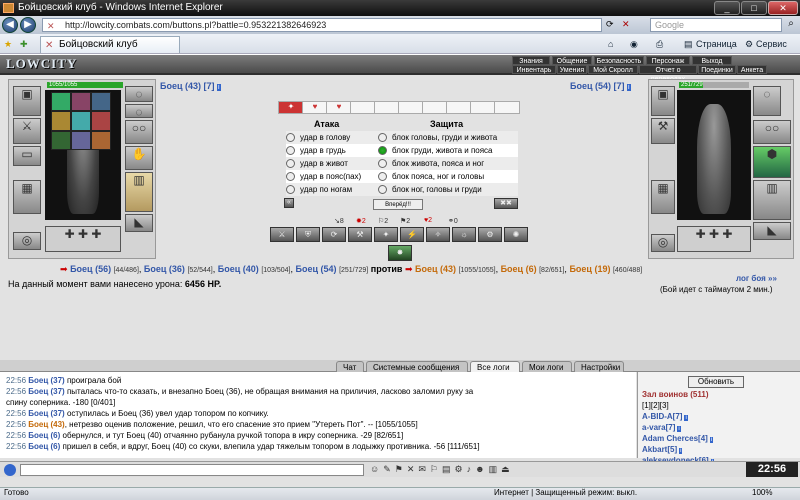 This screenshot has width=800, height=500. I want to click on refresh-icon: ⟳, so click(610, 24).